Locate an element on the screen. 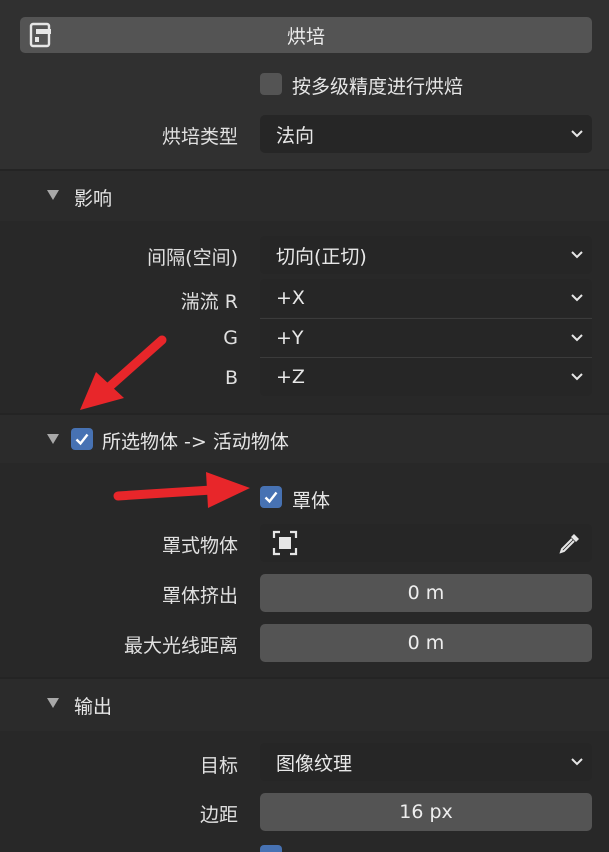 The height and width of the screenshot is (852, 609). space-dropdown: 切向(正切) is located at coordinates (426, 255).